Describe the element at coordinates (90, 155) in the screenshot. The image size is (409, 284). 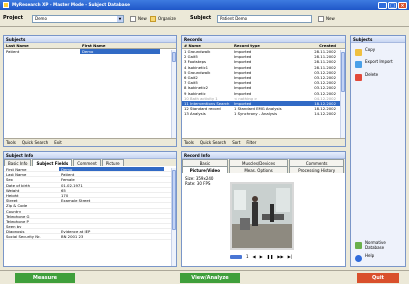
I see `subject-info-title: Subject Info` at that location.